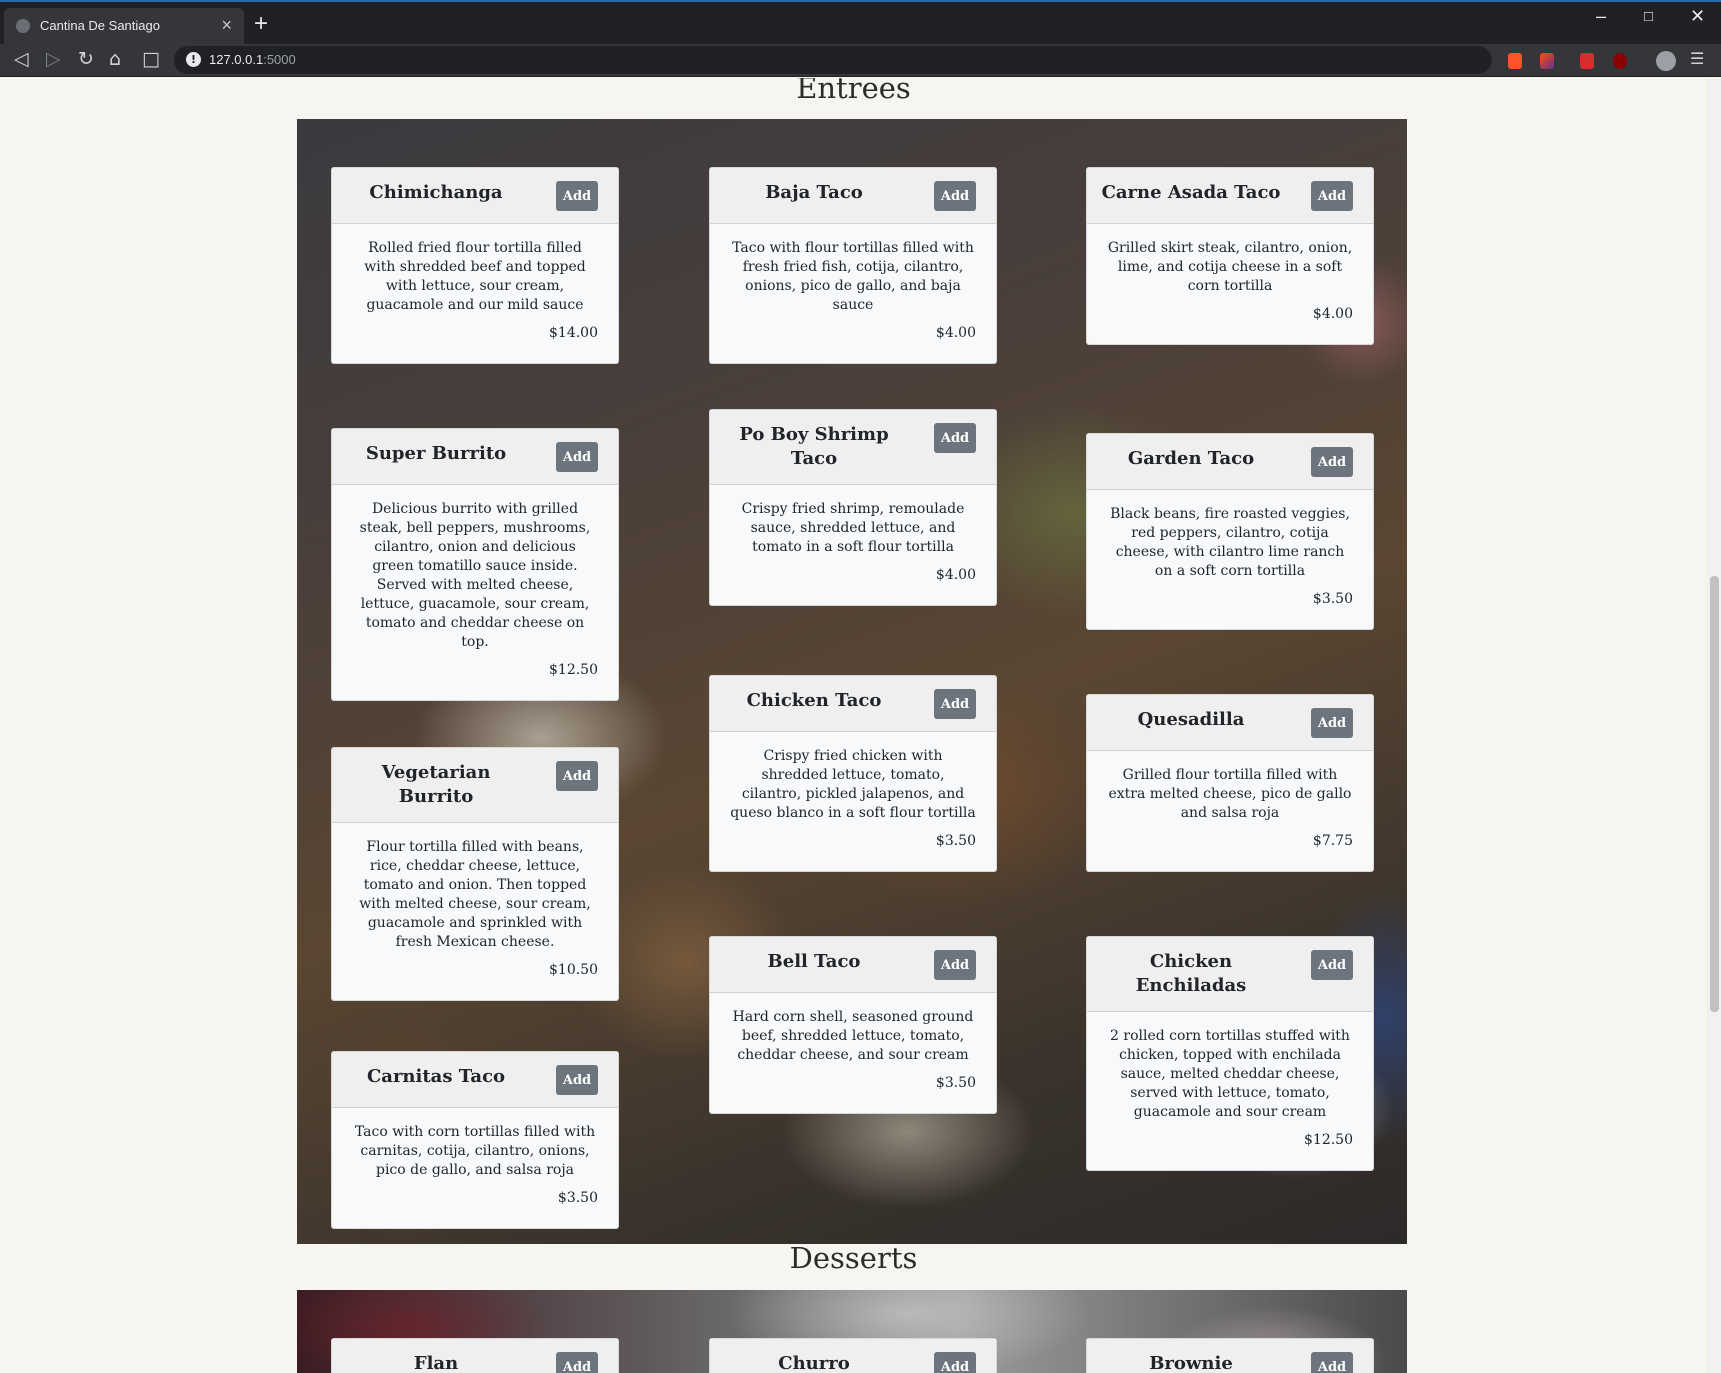 The height and width of the screenshot is (1373, 1721). I want to click on item-name: Brownie, so click(1191, 1363).